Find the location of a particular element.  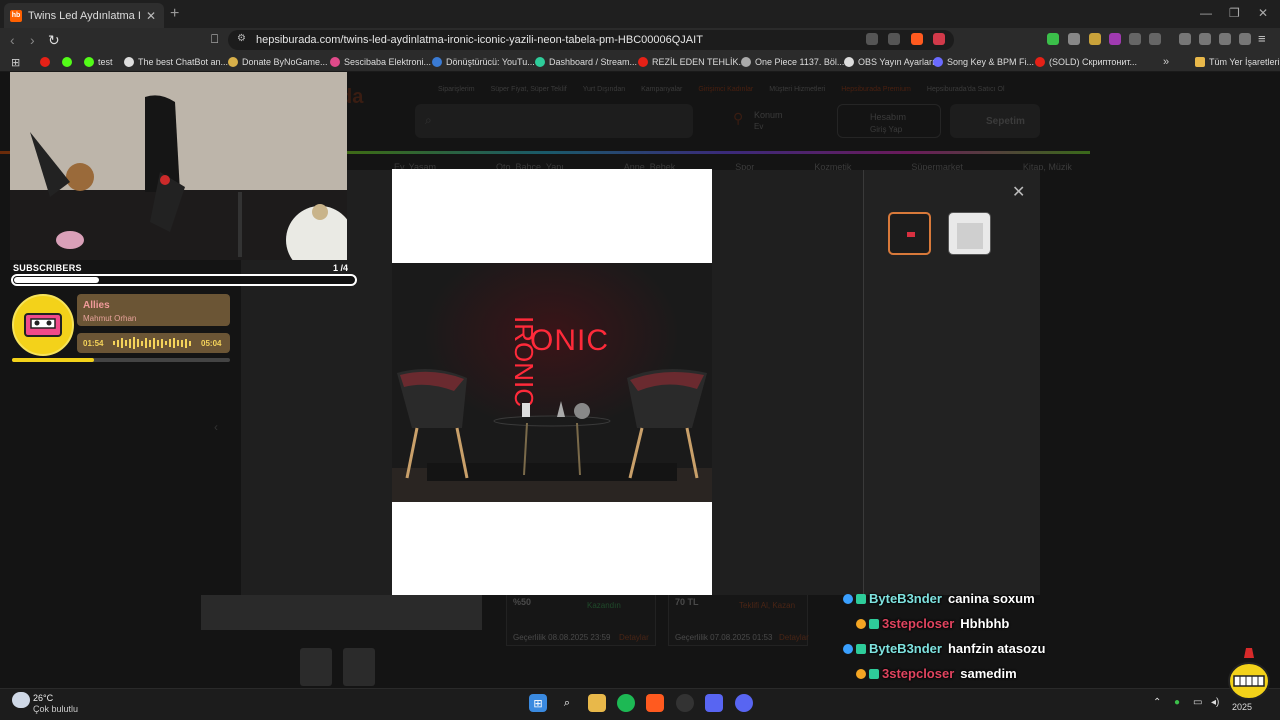

all-bookmarks-folder: Tüm Yer İşaretleri is located at coordinates (1237, 62).